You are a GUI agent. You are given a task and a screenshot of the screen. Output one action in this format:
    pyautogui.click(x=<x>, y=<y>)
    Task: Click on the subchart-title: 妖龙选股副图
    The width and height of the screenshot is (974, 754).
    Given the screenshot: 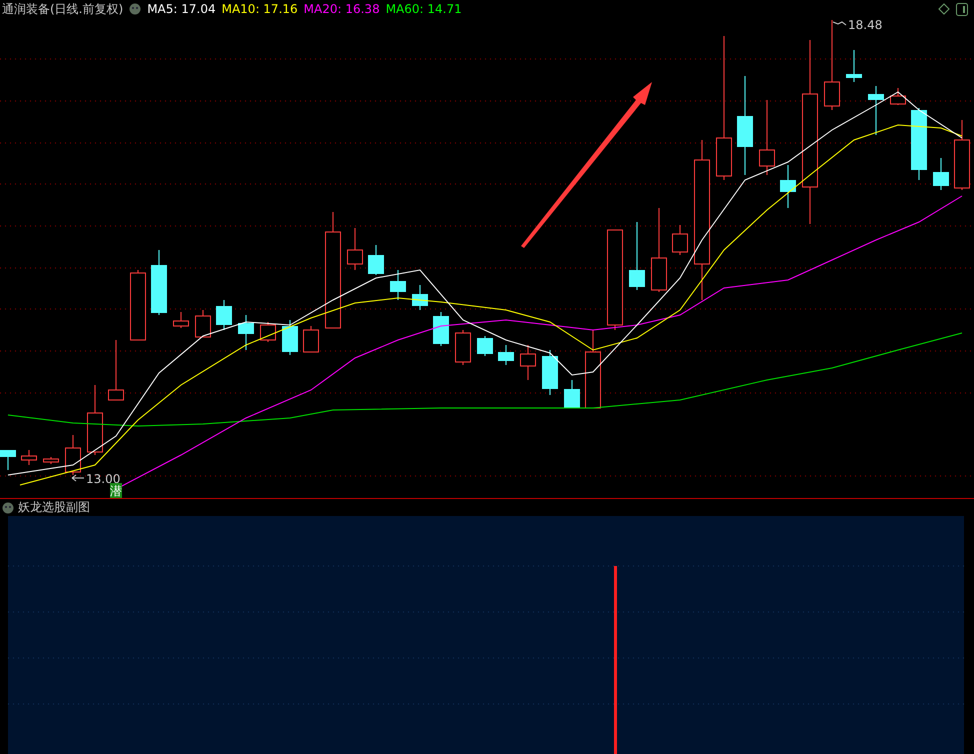 What is the action you would take?
    pyautogui.click(x=54, y=507)
    